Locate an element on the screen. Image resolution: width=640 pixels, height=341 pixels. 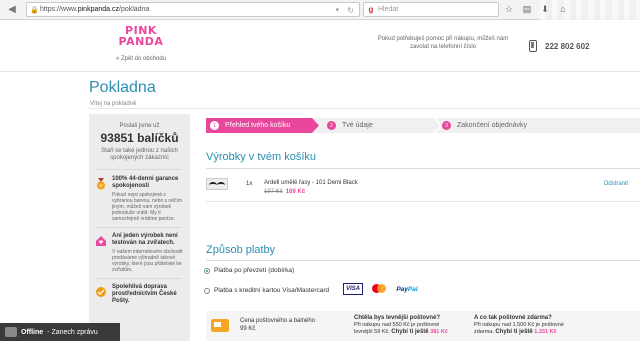
phone-icon is located at coordinates (533, 46).